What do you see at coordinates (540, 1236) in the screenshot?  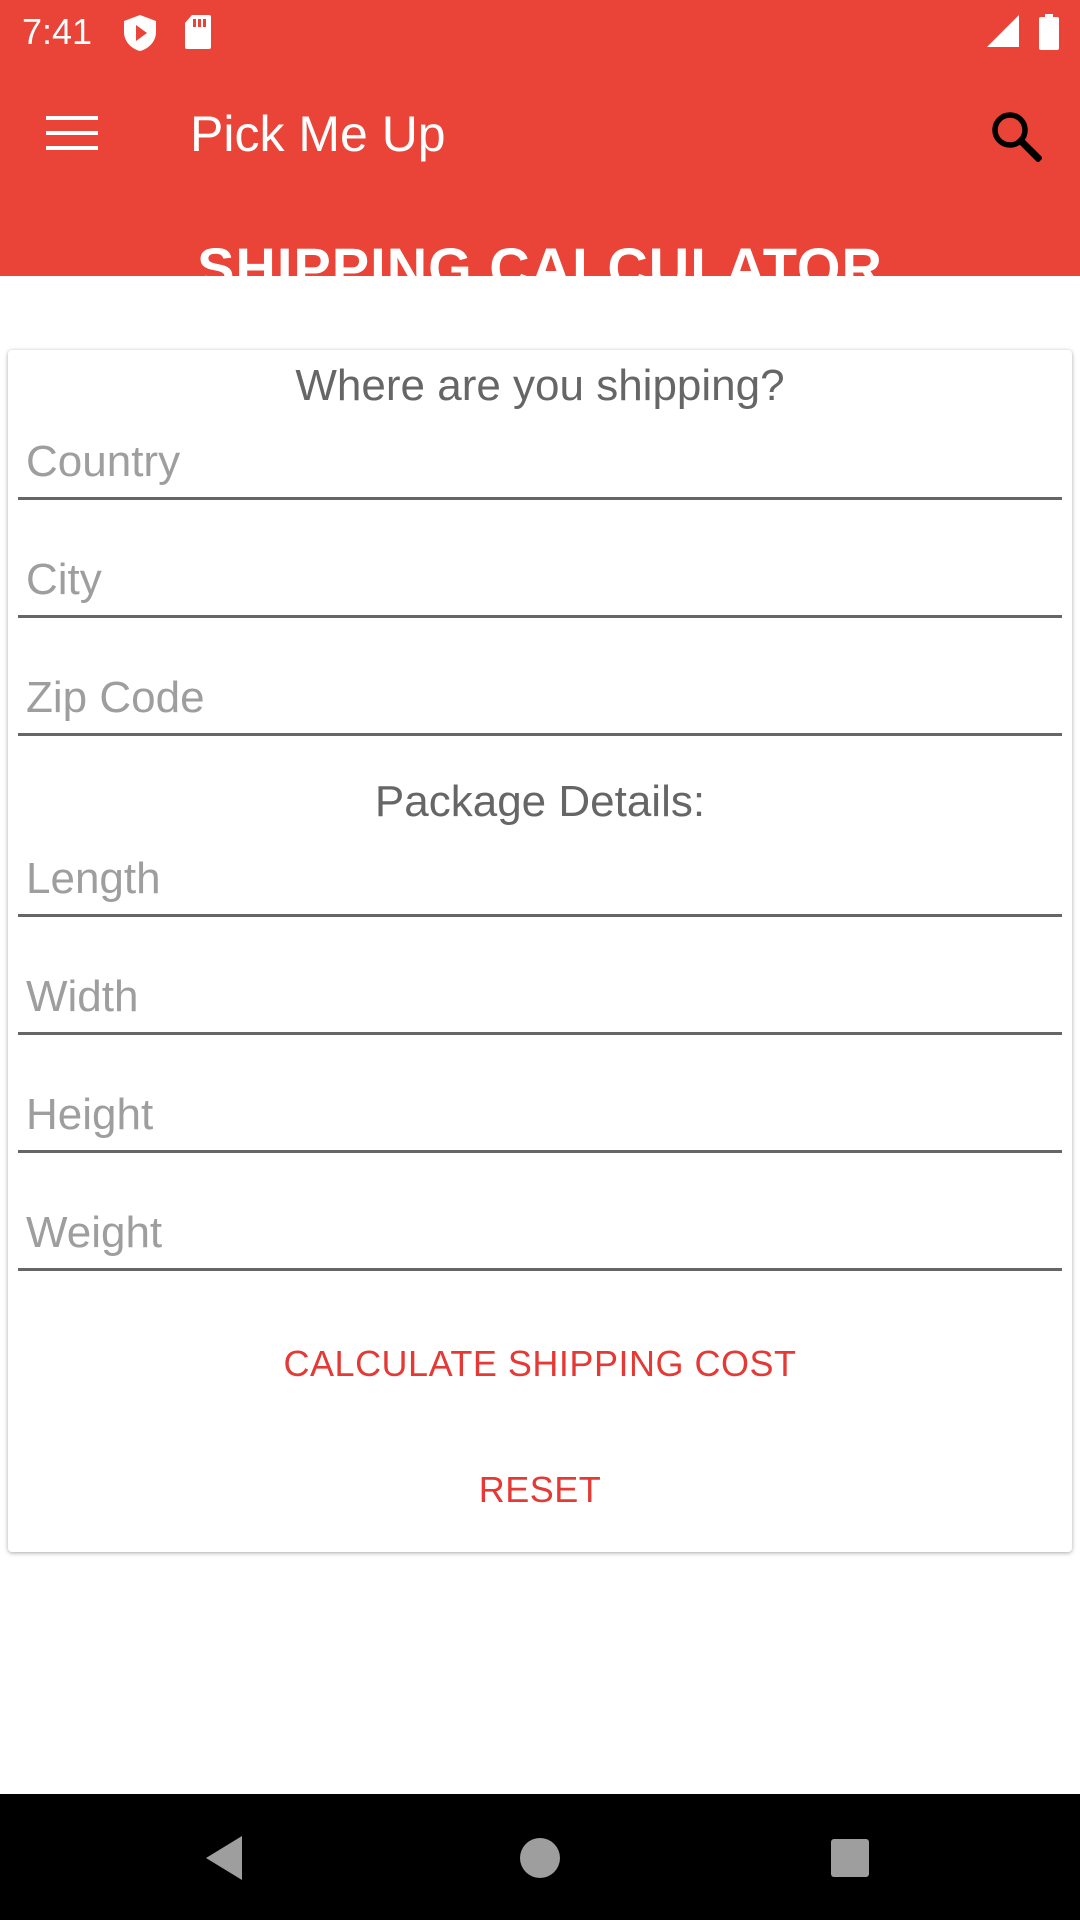 I see `weight-field` at bounding box center [540, 1236].